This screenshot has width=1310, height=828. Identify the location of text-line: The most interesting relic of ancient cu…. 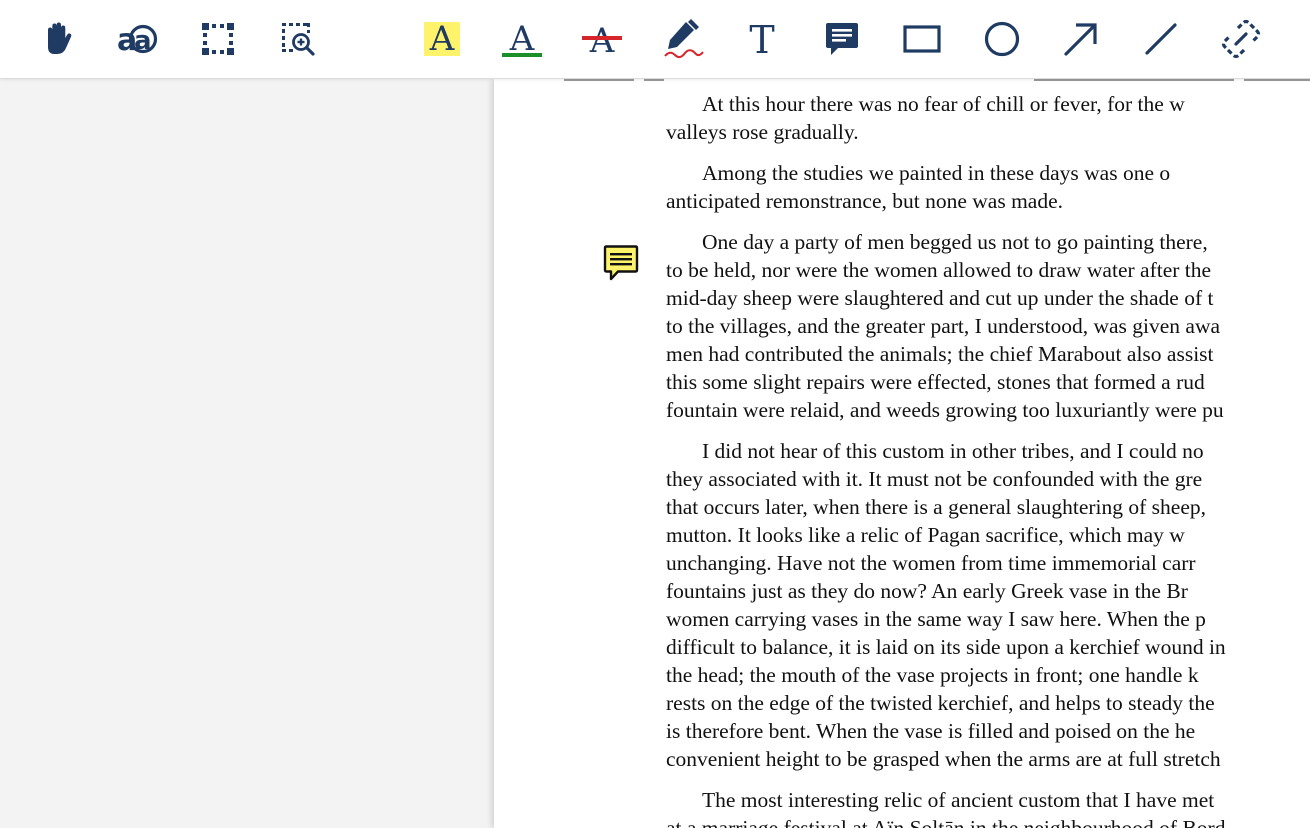
(958, 800).